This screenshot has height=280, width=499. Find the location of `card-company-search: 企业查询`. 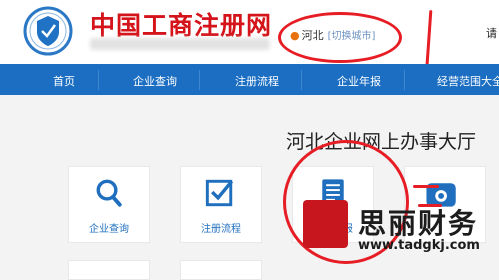

card-company-search: 企业查询 is located at coordinates (109, 204).